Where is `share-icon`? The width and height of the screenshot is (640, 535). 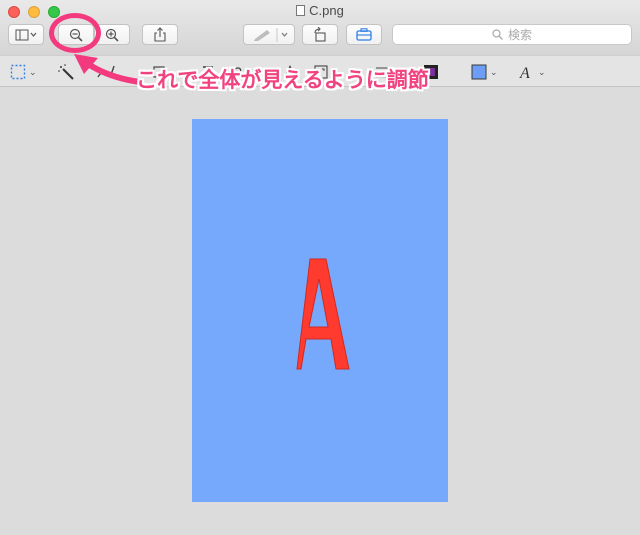
share-icon is located at coordinates (160, 34).